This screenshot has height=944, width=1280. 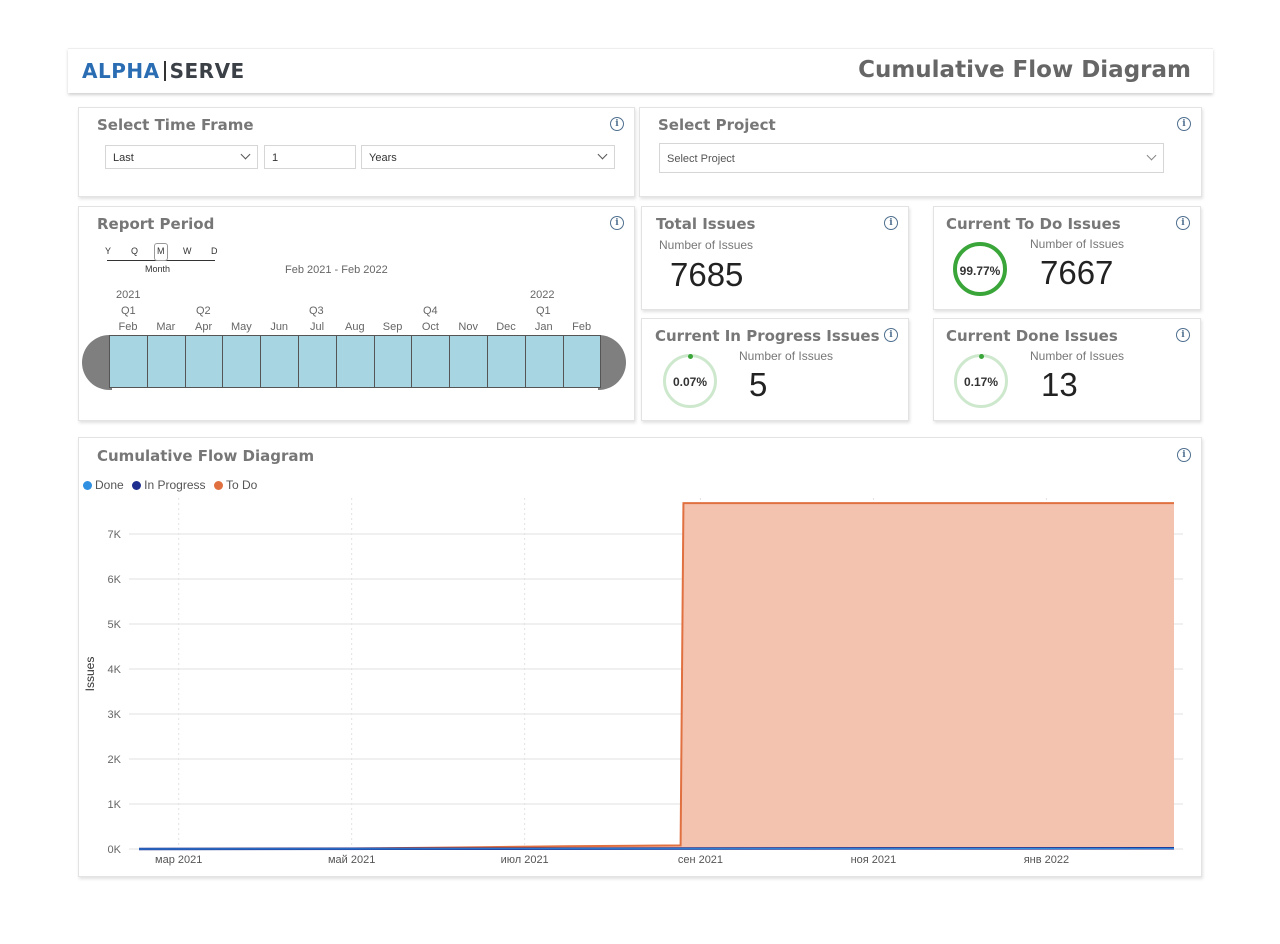 What do you see at coordinates (115, 805) in the screenshot?
I see `y-tick-label: 1K` at bounding box center [115, 805].